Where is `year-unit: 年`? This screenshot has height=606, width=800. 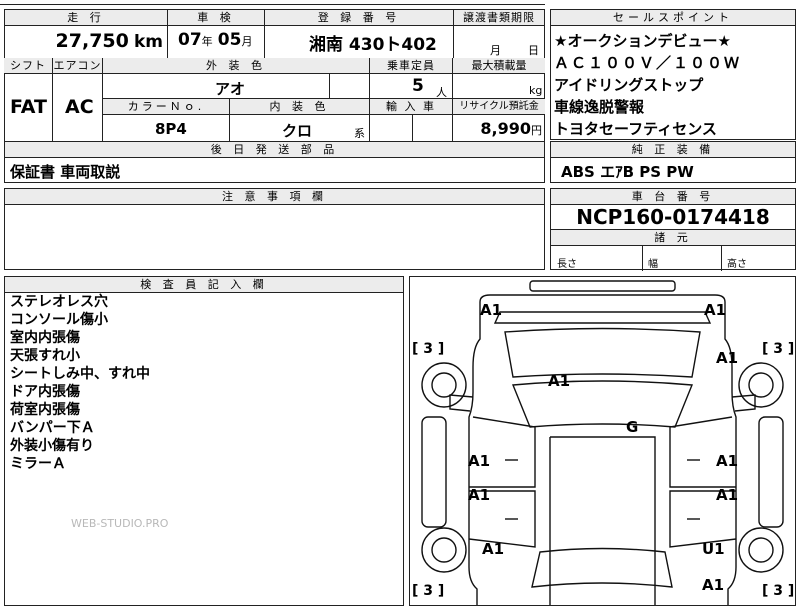
year-unit: 年 is located at coordinates (207, 41).